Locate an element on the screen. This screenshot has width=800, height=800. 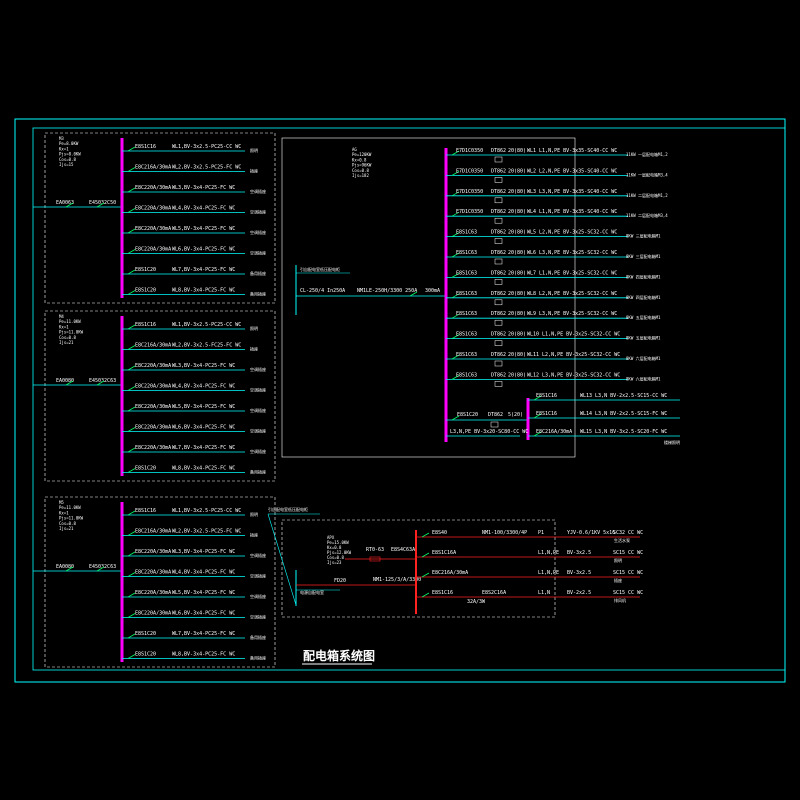
pump-branch-breaker-label: E8S1C16 is located at coordinates (442, 593).